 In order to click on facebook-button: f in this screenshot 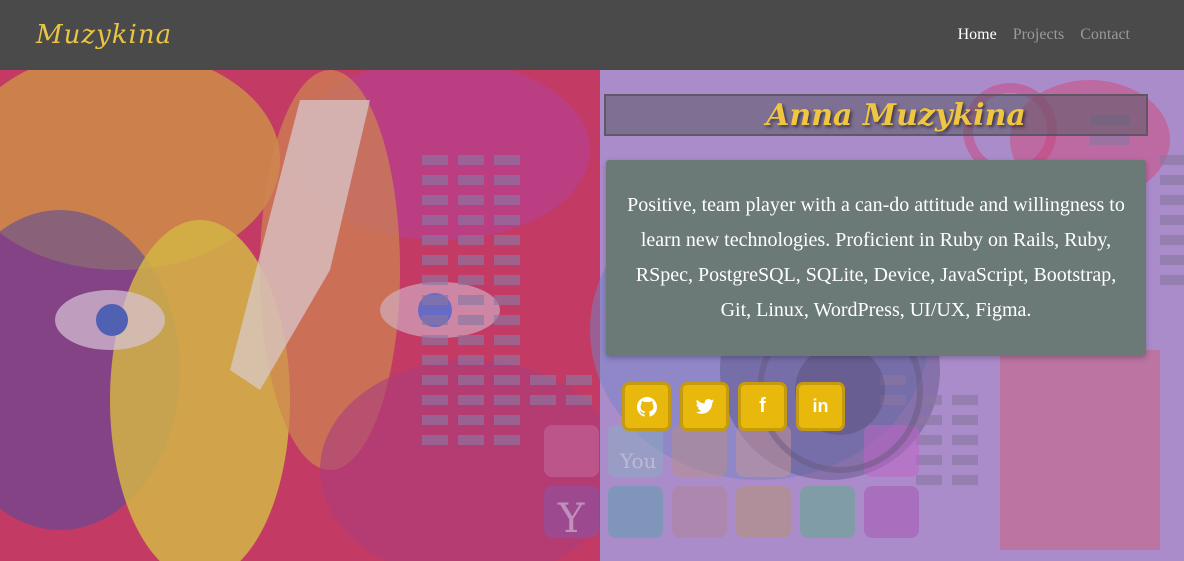, I will do `click(762, 406)`.